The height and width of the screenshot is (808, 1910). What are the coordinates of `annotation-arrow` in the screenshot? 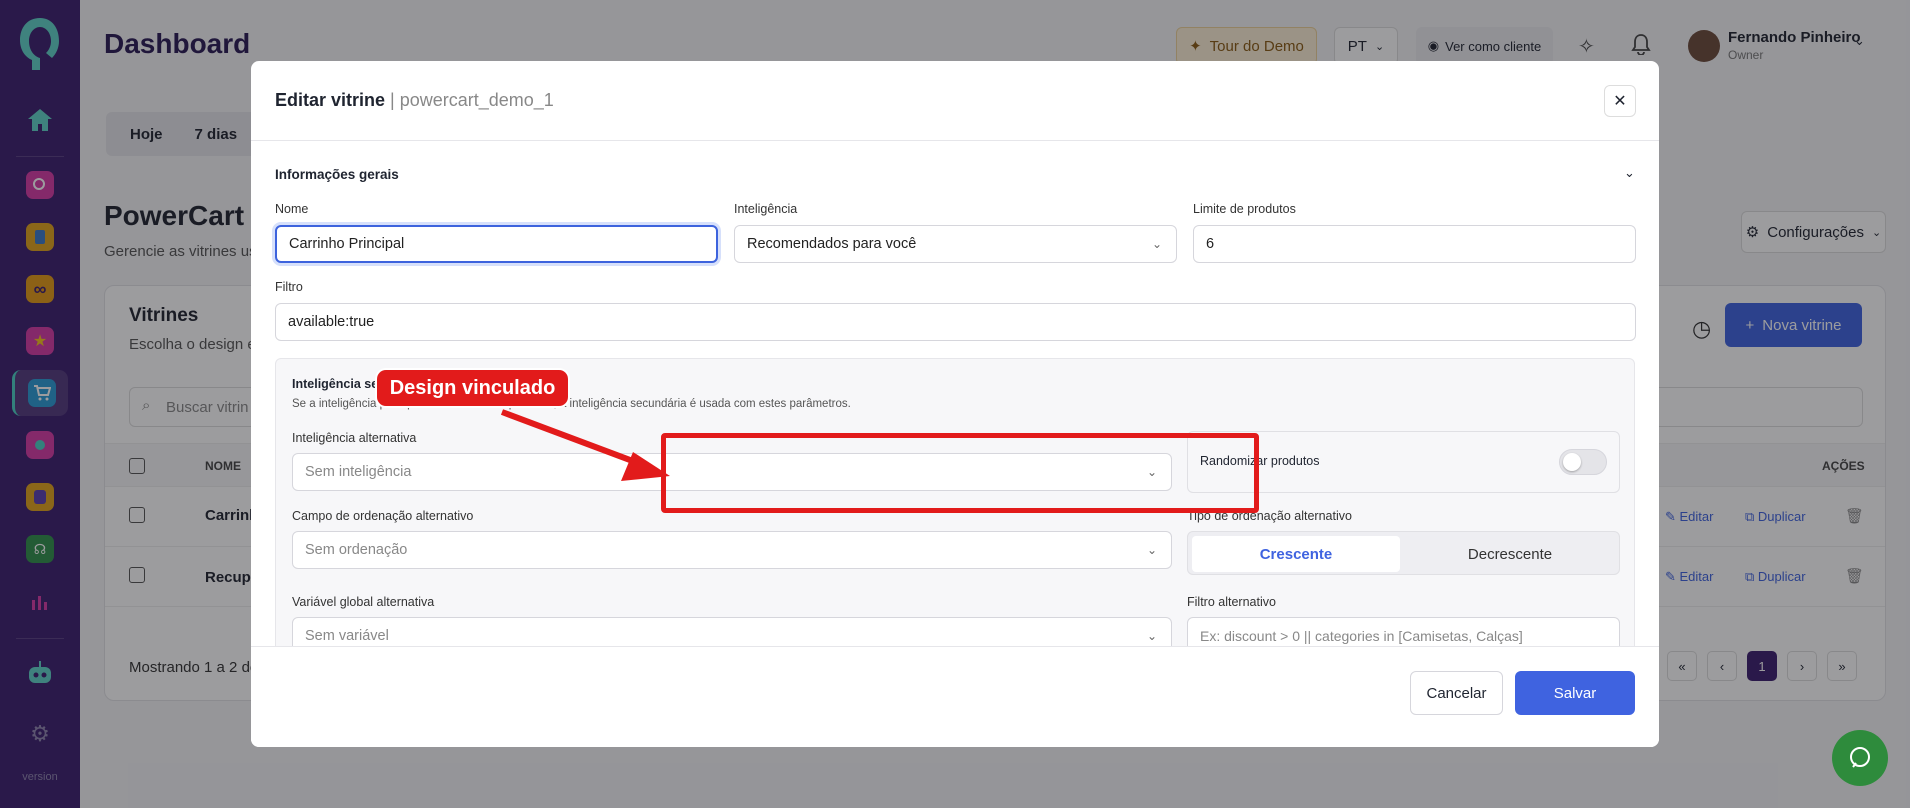 It's located at (585, 445).